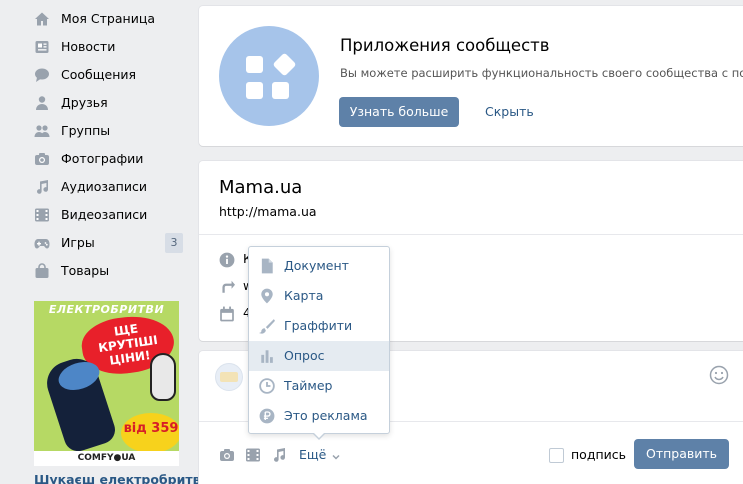 This screenshot has height=484, width=743. Describe the element at coordinates (261, 187) in the screenshot. I see `community-name: Mama.ua` at that location.